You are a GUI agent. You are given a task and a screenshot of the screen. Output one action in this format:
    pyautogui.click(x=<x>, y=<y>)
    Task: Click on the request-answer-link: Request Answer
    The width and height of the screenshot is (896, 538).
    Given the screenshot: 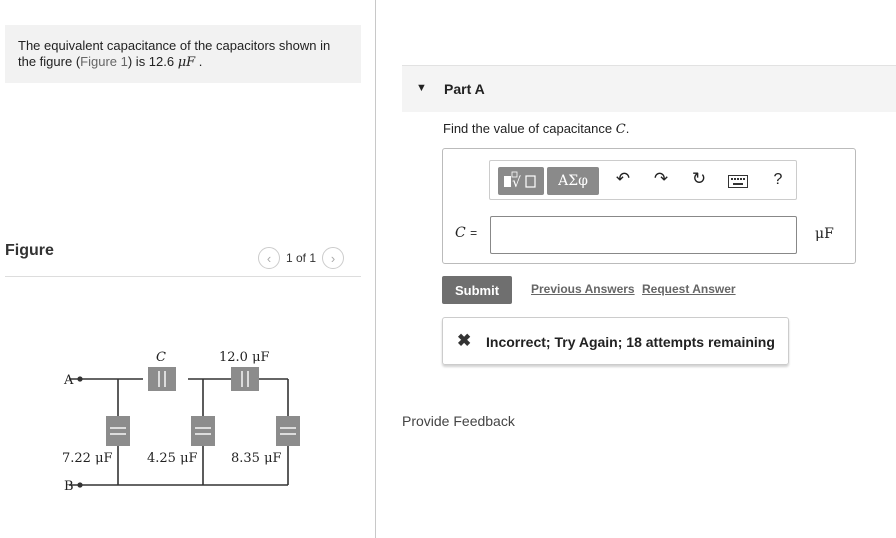 What is the action you would take?
    pyautogui.click(x=689, y=289)
    